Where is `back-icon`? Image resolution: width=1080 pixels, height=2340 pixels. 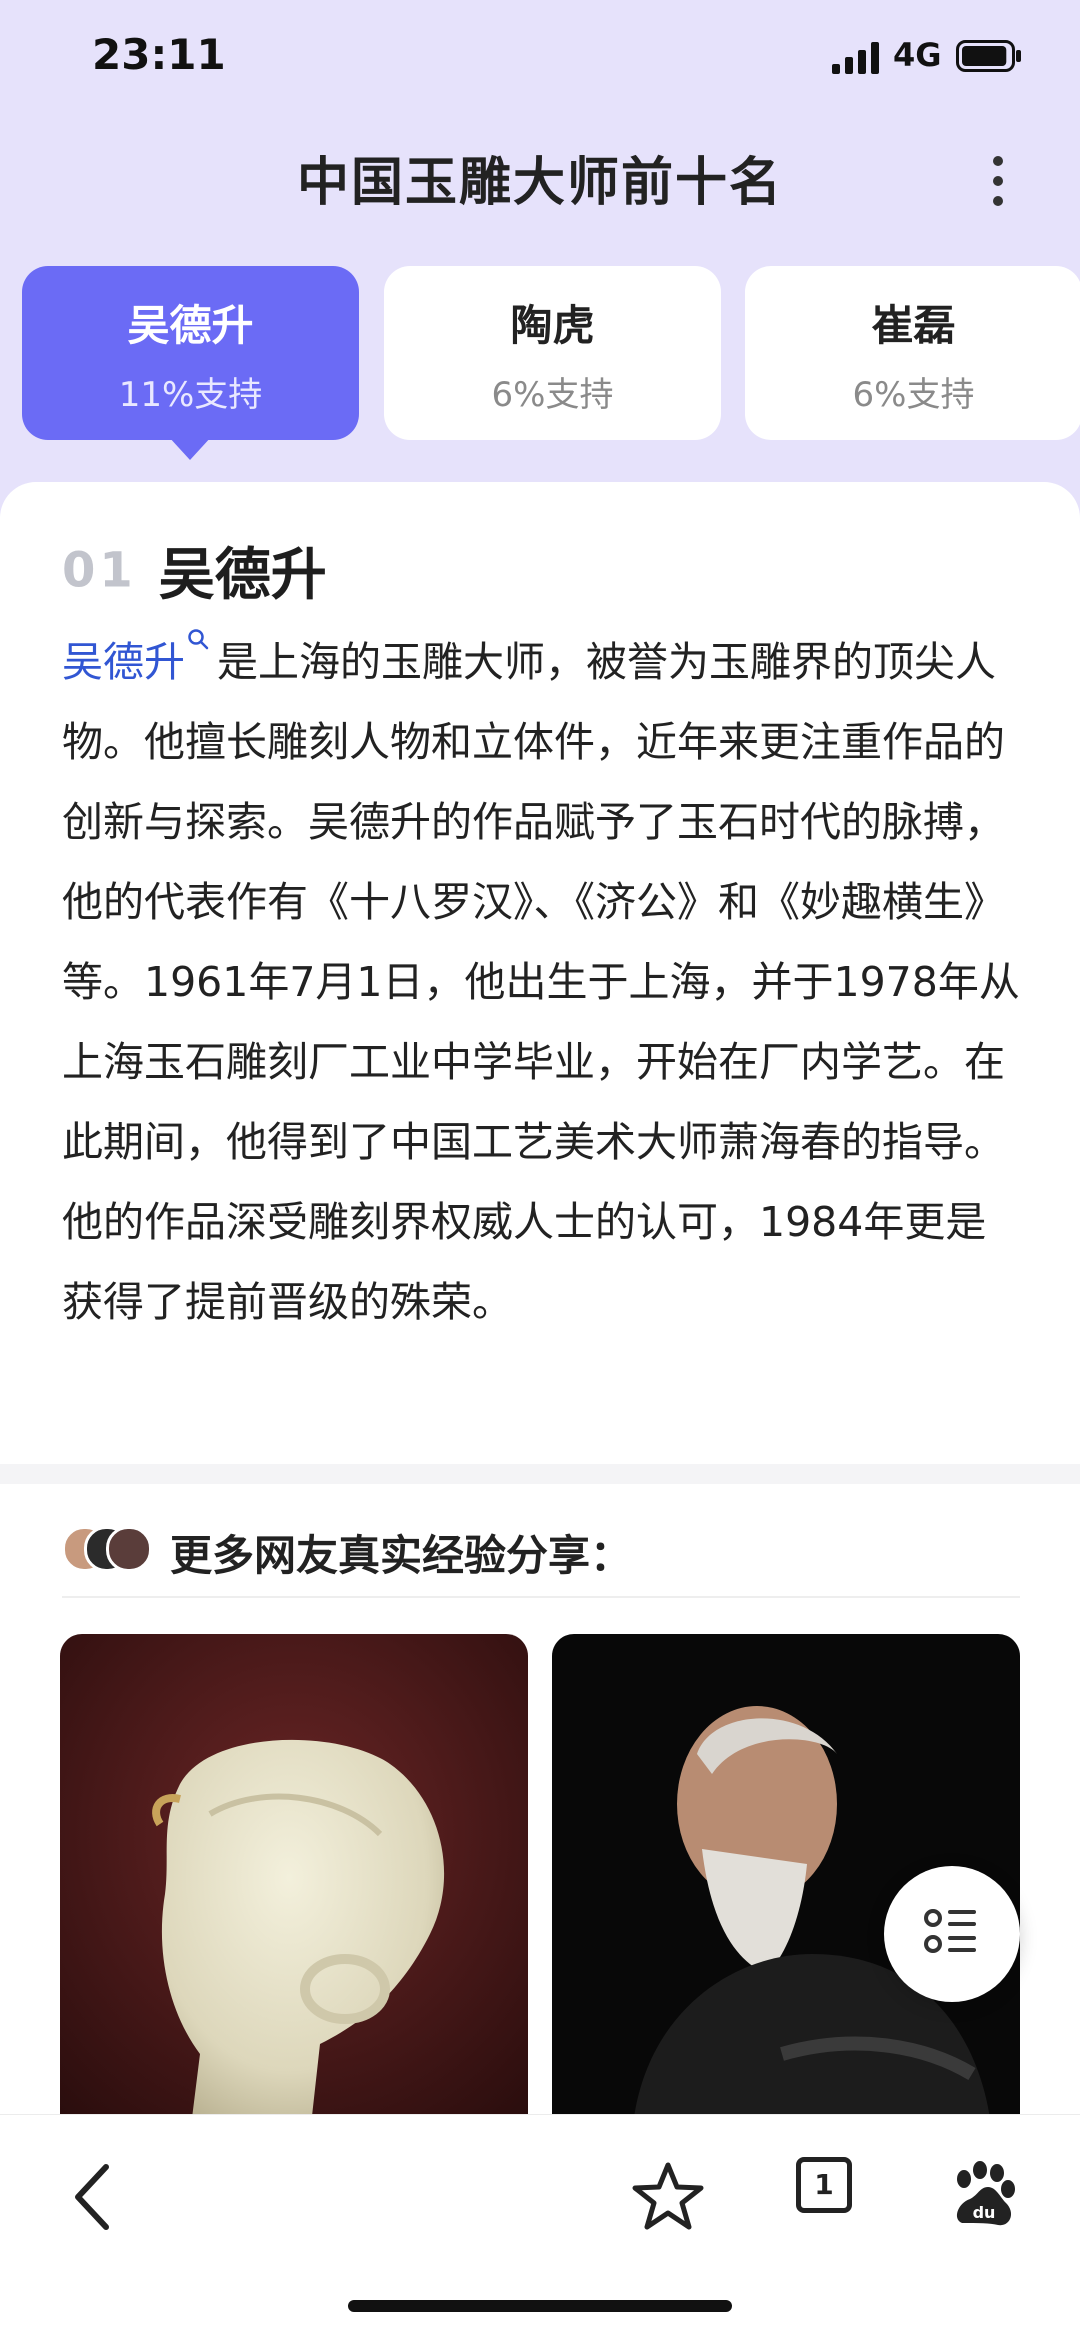 back-icon is located at coordinates (96, 2197).